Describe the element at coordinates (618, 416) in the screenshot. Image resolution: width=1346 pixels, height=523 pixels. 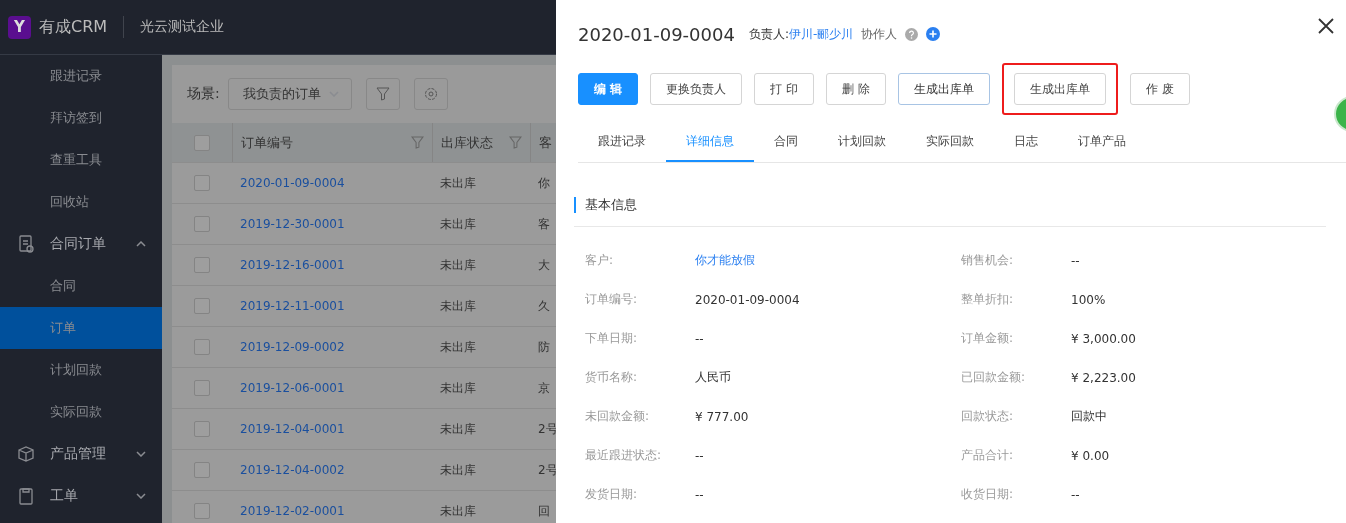
I see `field-label: 未回款金额:` at that location.